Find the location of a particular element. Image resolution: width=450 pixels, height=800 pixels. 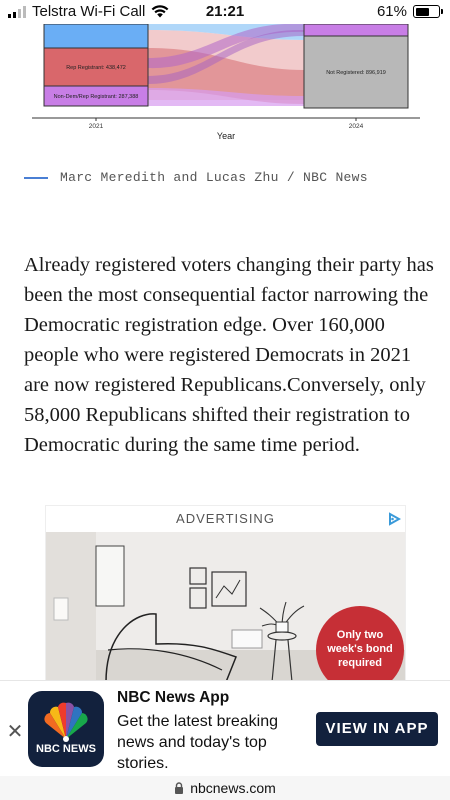

status-right: 61% is located at coordinates (409, 11).